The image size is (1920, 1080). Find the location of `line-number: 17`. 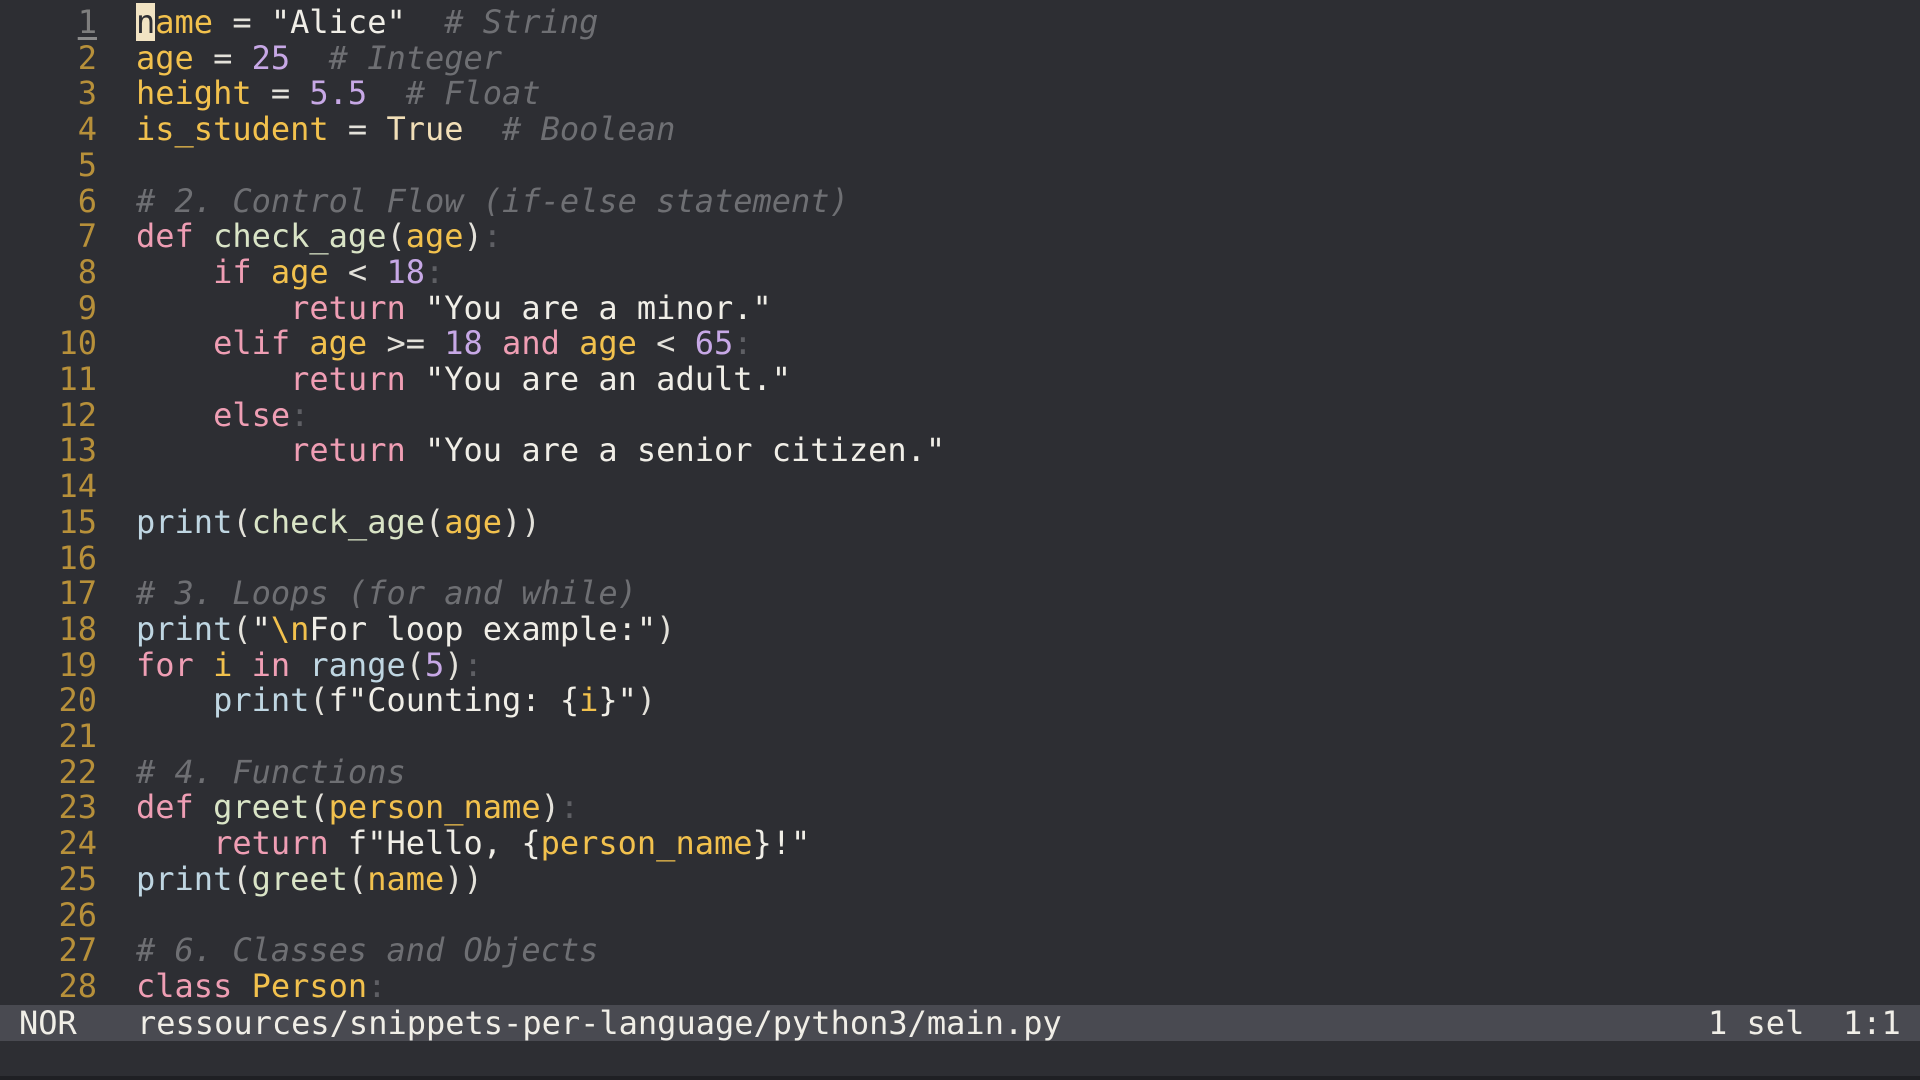

line-number: 17 is located at coordinates (77, 593).